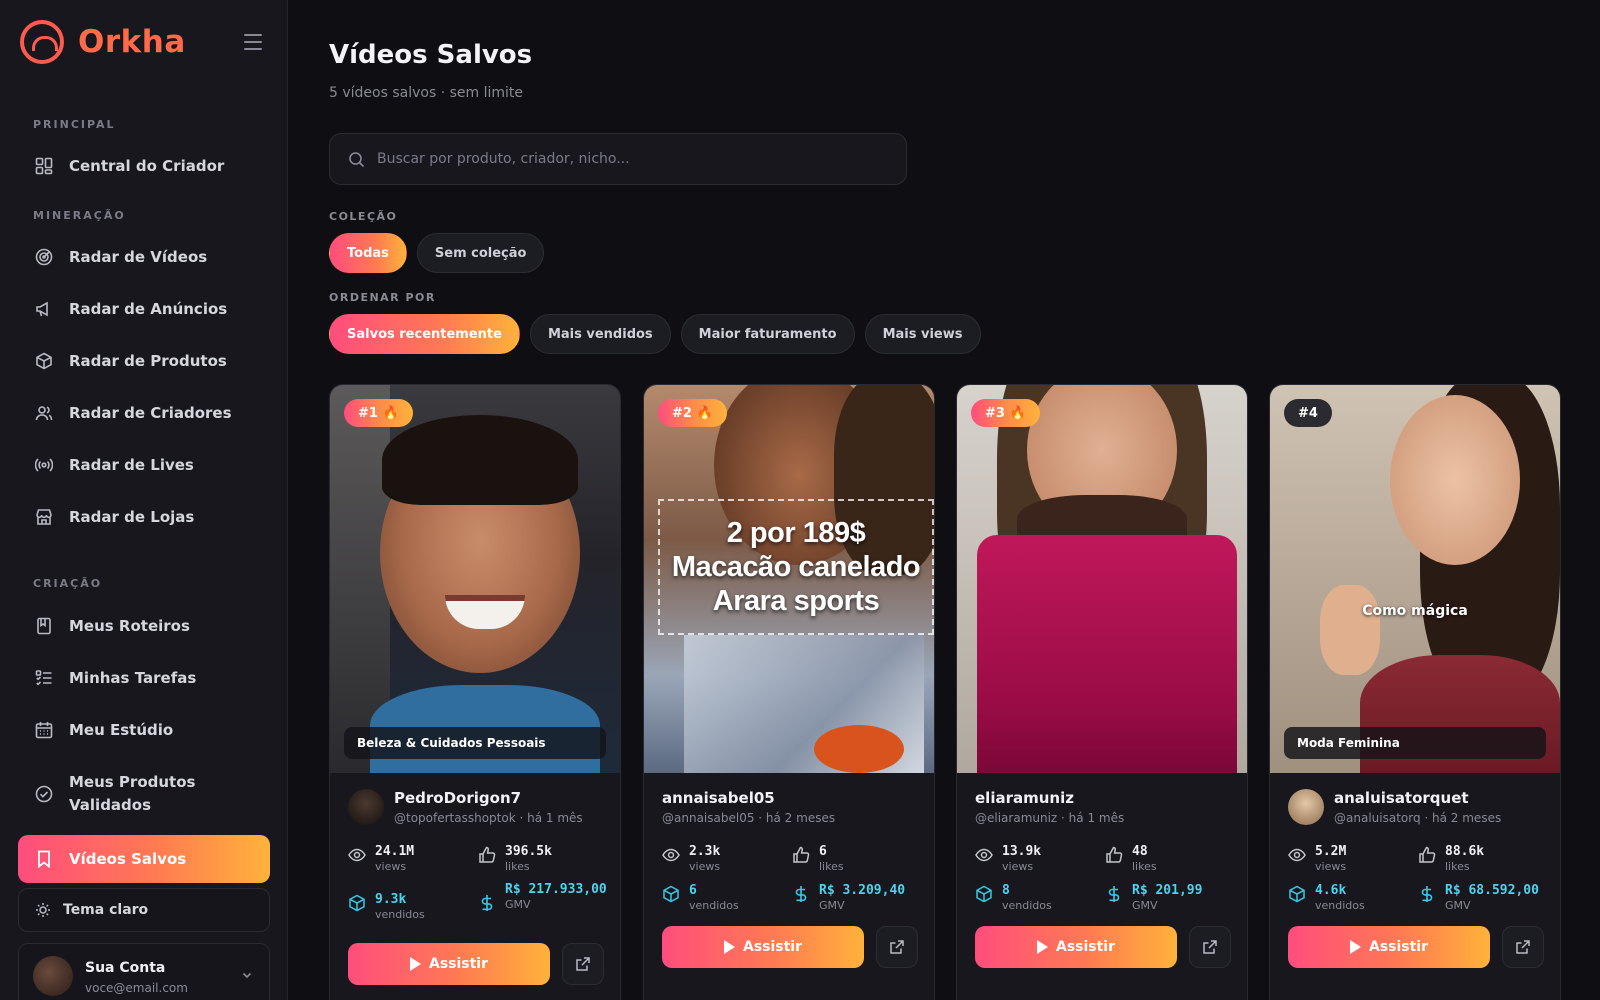 This screenshot has height=1000, width=1600. What do you see at coordinates (922, 334) in the screenshot?
I see `chip-mais-views: Mais views` at bounding box center [922, 334].